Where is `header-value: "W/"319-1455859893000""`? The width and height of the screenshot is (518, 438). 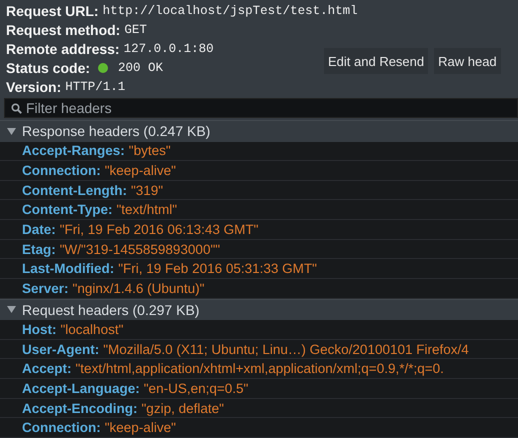
header-value: "W/"319-1455859893000"" is located at coordinates (140, 249).